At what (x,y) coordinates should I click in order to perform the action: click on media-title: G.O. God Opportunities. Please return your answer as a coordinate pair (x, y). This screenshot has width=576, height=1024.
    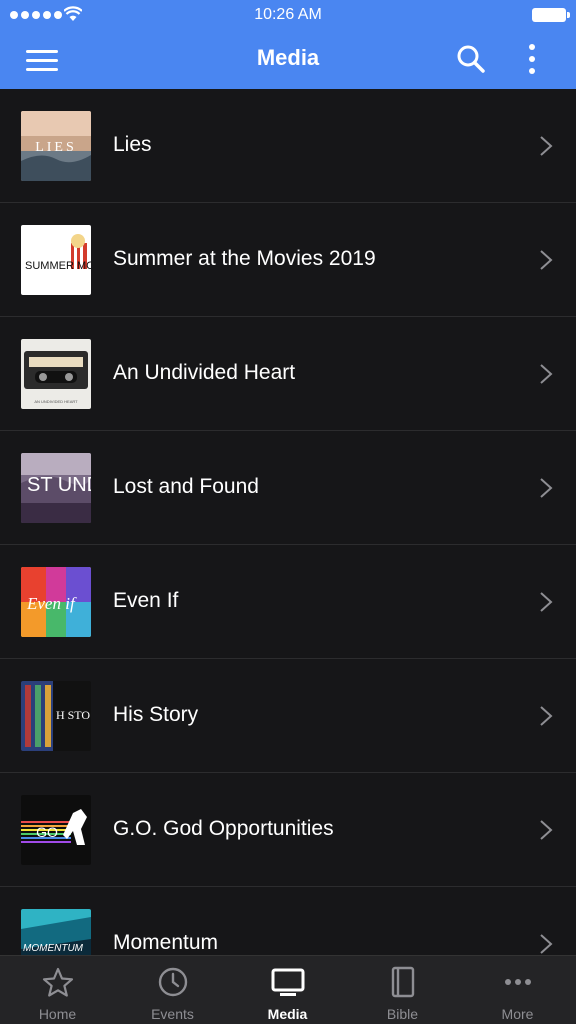
    Looking at the image, I should click on (223, 828).